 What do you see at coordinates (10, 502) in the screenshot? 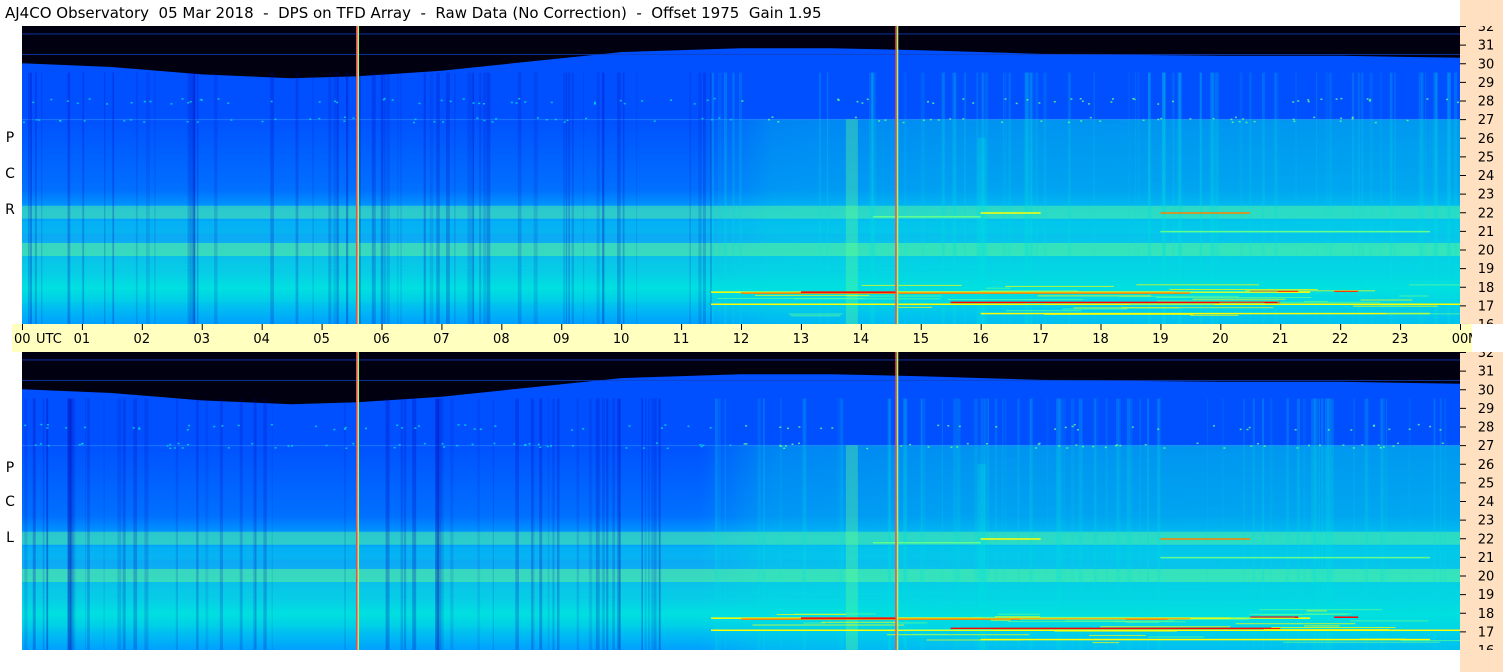
I see `panel-label-letter: C` at bounding box center [10, 502].